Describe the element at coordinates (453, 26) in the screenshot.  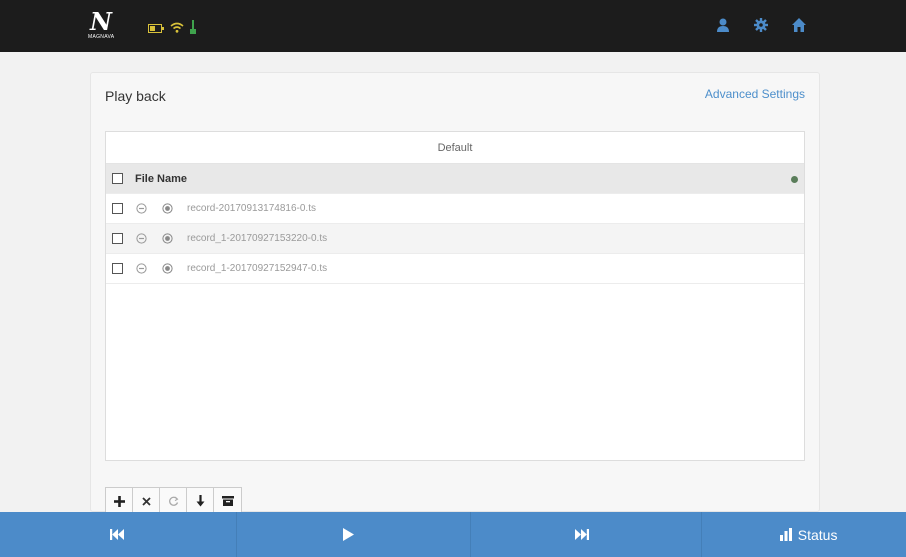
I see `top-bar: N MAGNAVA` at that location.